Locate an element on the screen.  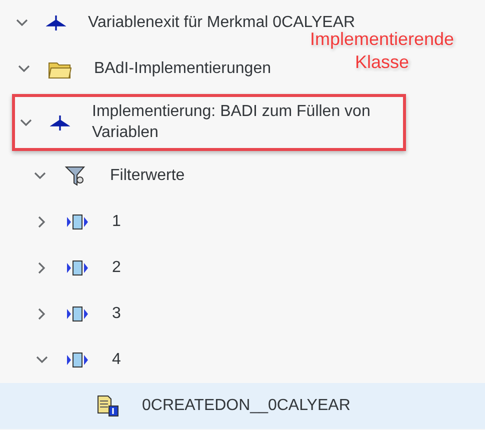
selected-tree-row: 0CREATEDON__0CALYEAR is located at coordinates (242, 406).